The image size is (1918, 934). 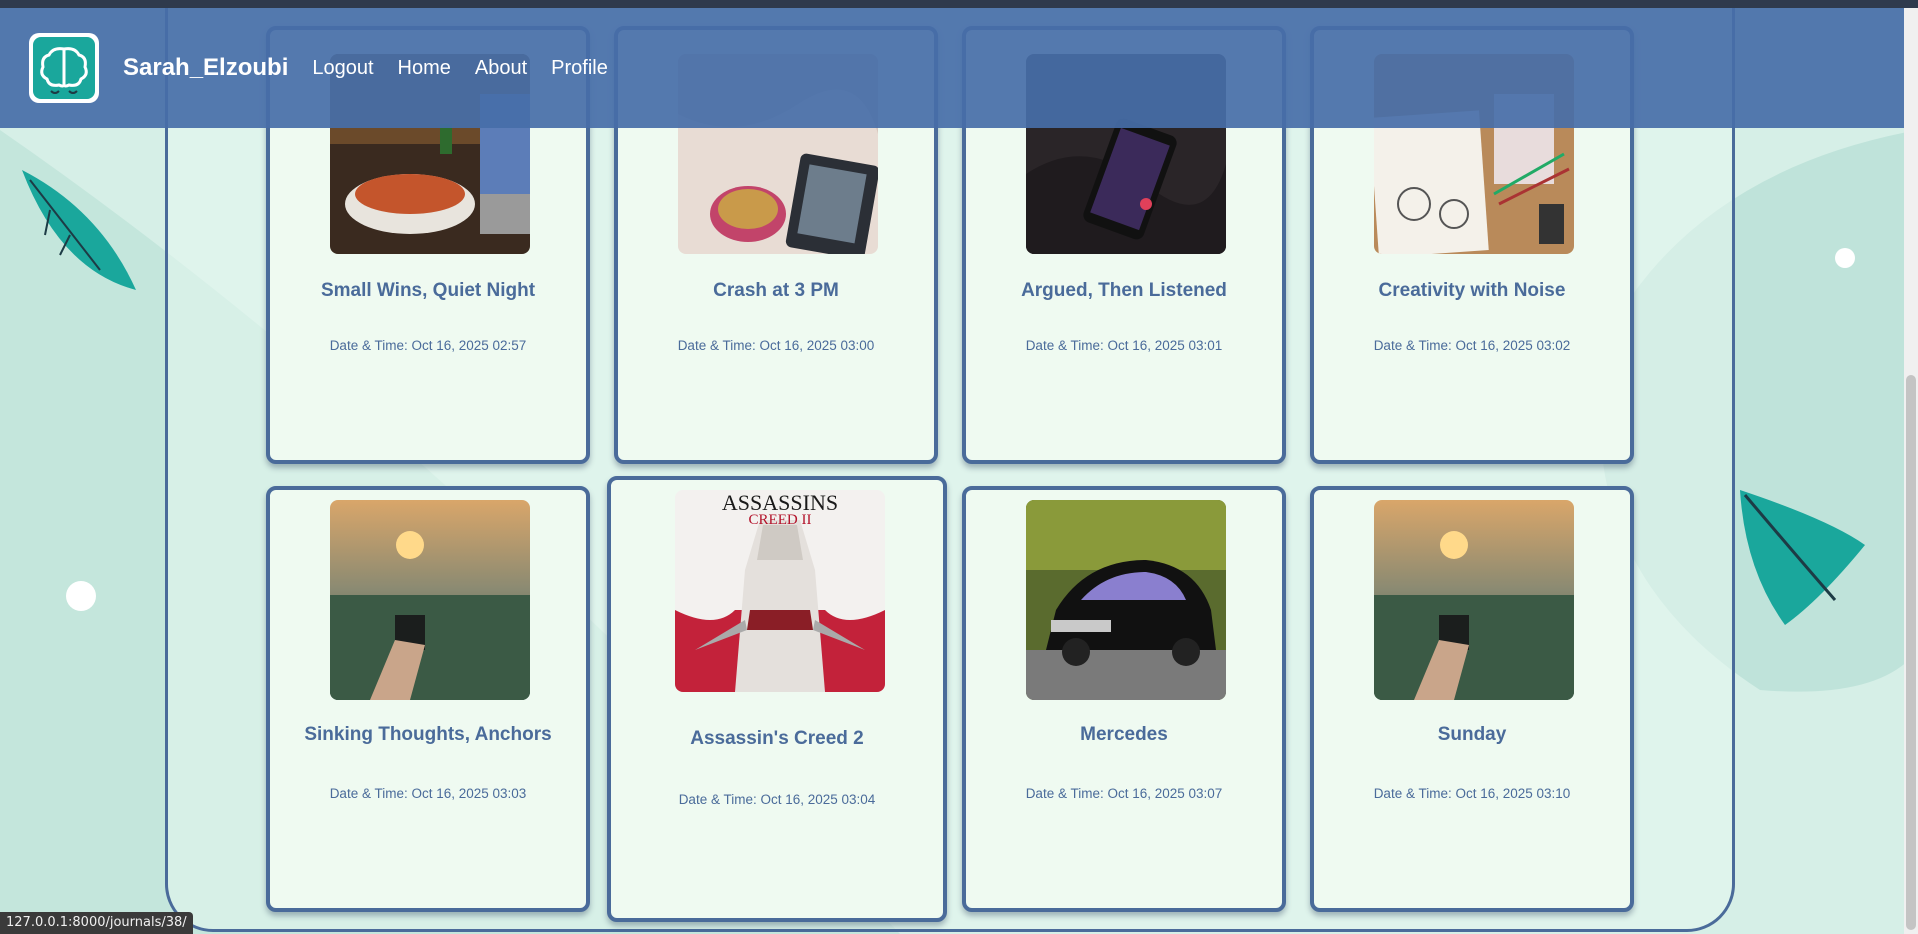 I want to click on journal-date: Date & Time: Oct 16, 2025 03:03, so click(x=428, y=793).